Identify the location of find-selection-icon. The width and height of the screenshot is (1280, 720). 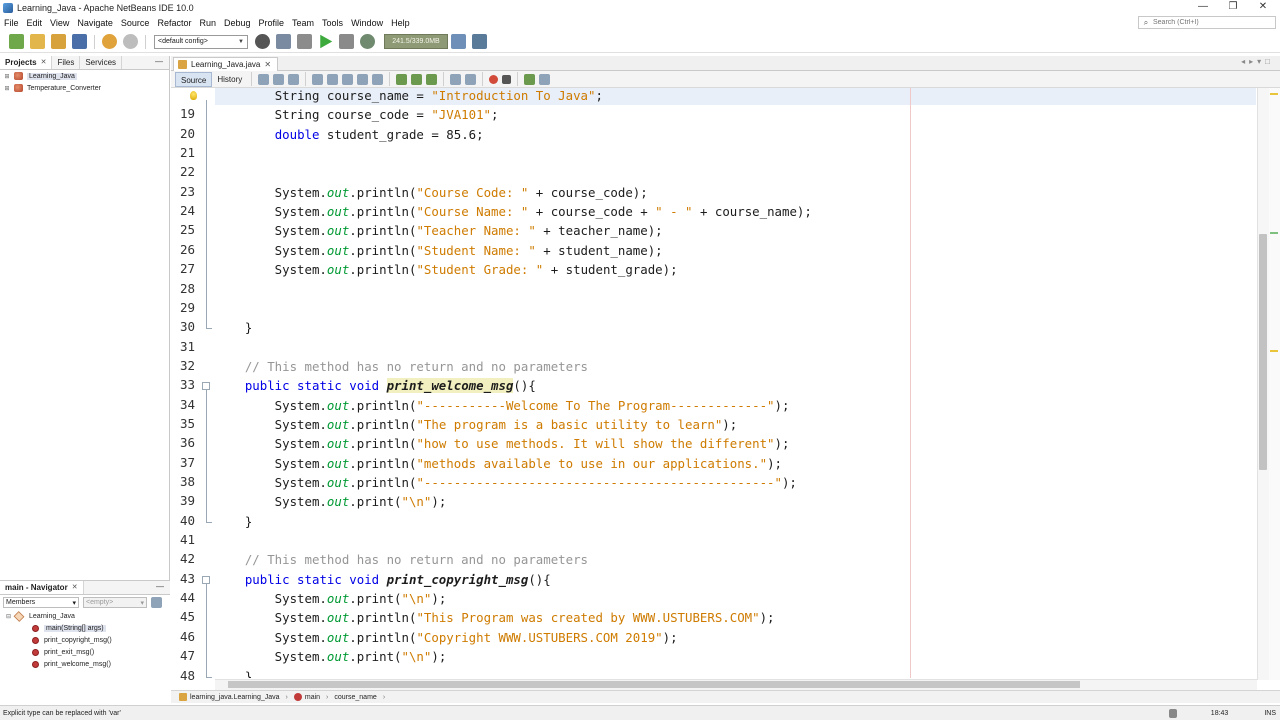
(318, 79).